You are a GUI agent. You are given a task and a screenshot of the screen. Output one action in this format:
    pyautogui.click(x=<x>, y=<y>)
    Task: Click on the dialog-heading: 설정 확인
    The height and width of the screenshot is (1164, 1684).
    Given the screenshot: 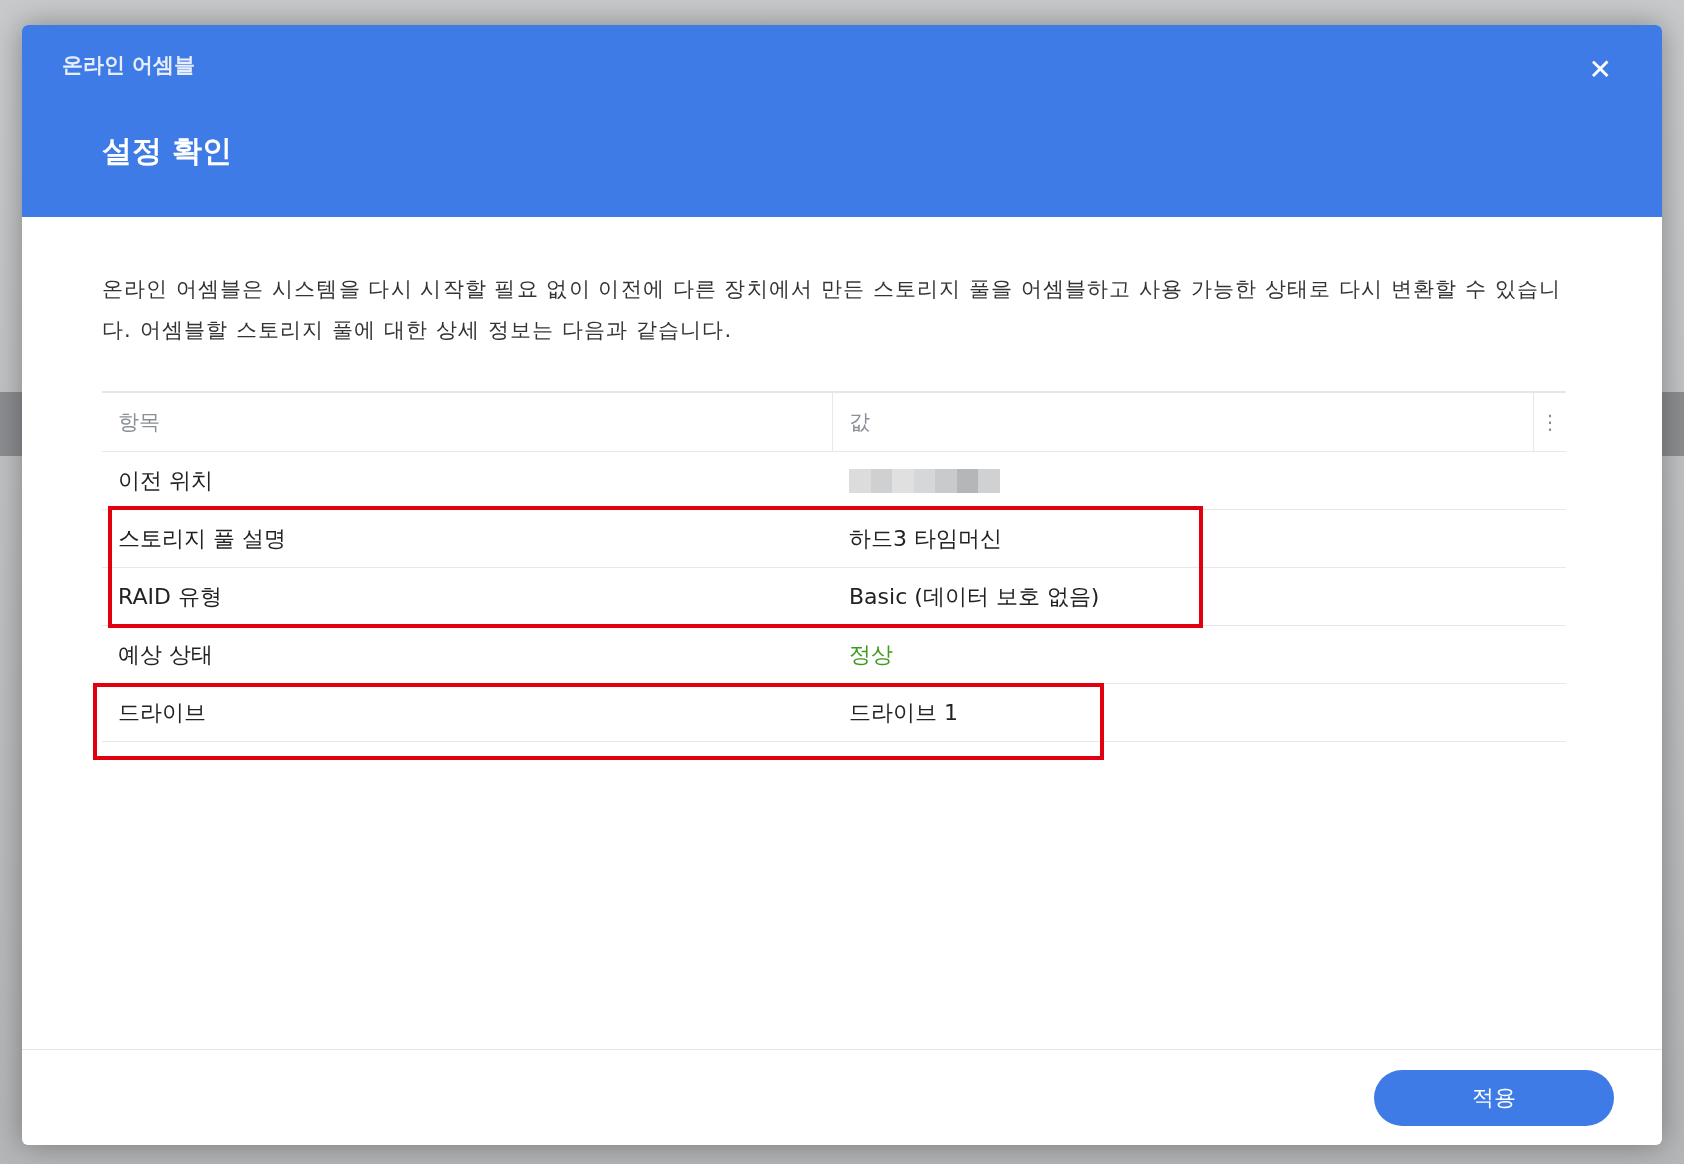 What is the action you would take?
    pyautogui.click(x=167, y=151)
    